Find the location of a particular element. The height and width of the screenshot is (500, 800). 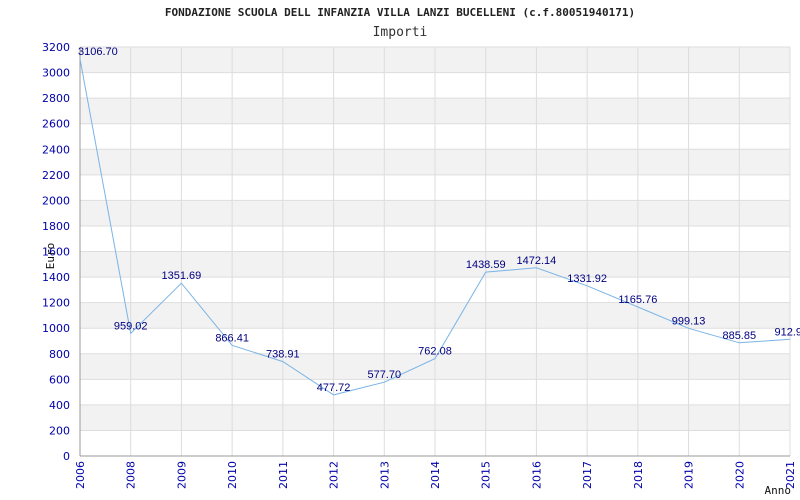

data-label: 1472.14 is located at coordinates (537, 261).